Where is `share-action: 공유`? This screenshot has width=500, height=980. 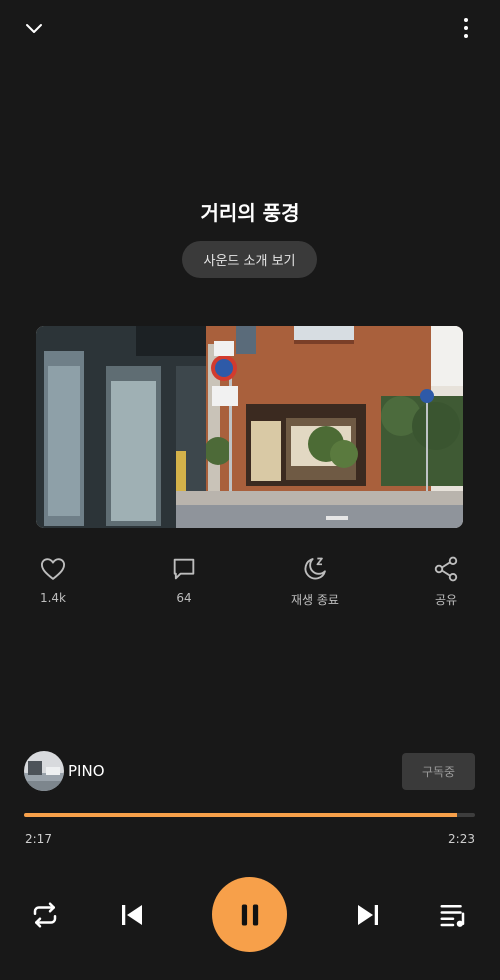
share-action: 공유 is located at coordinates (446, 581).